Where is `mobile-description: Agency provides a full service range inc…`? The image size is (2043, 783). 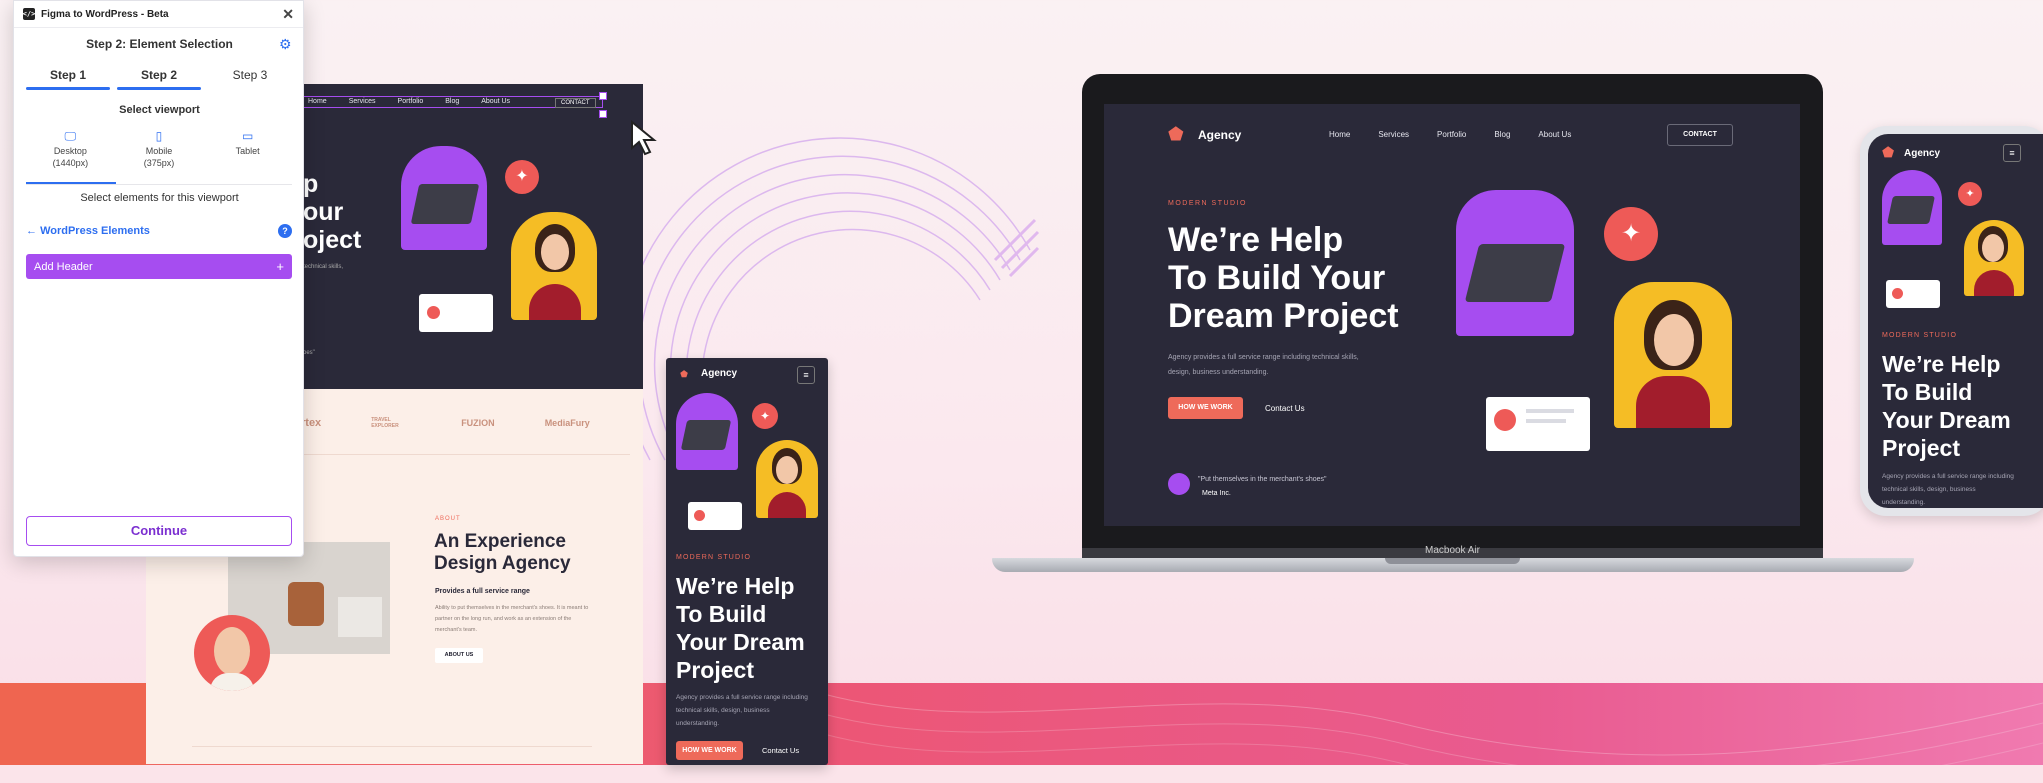 mobile-description: Agency provides a full service range inc… is located at coordinates (742, 710).